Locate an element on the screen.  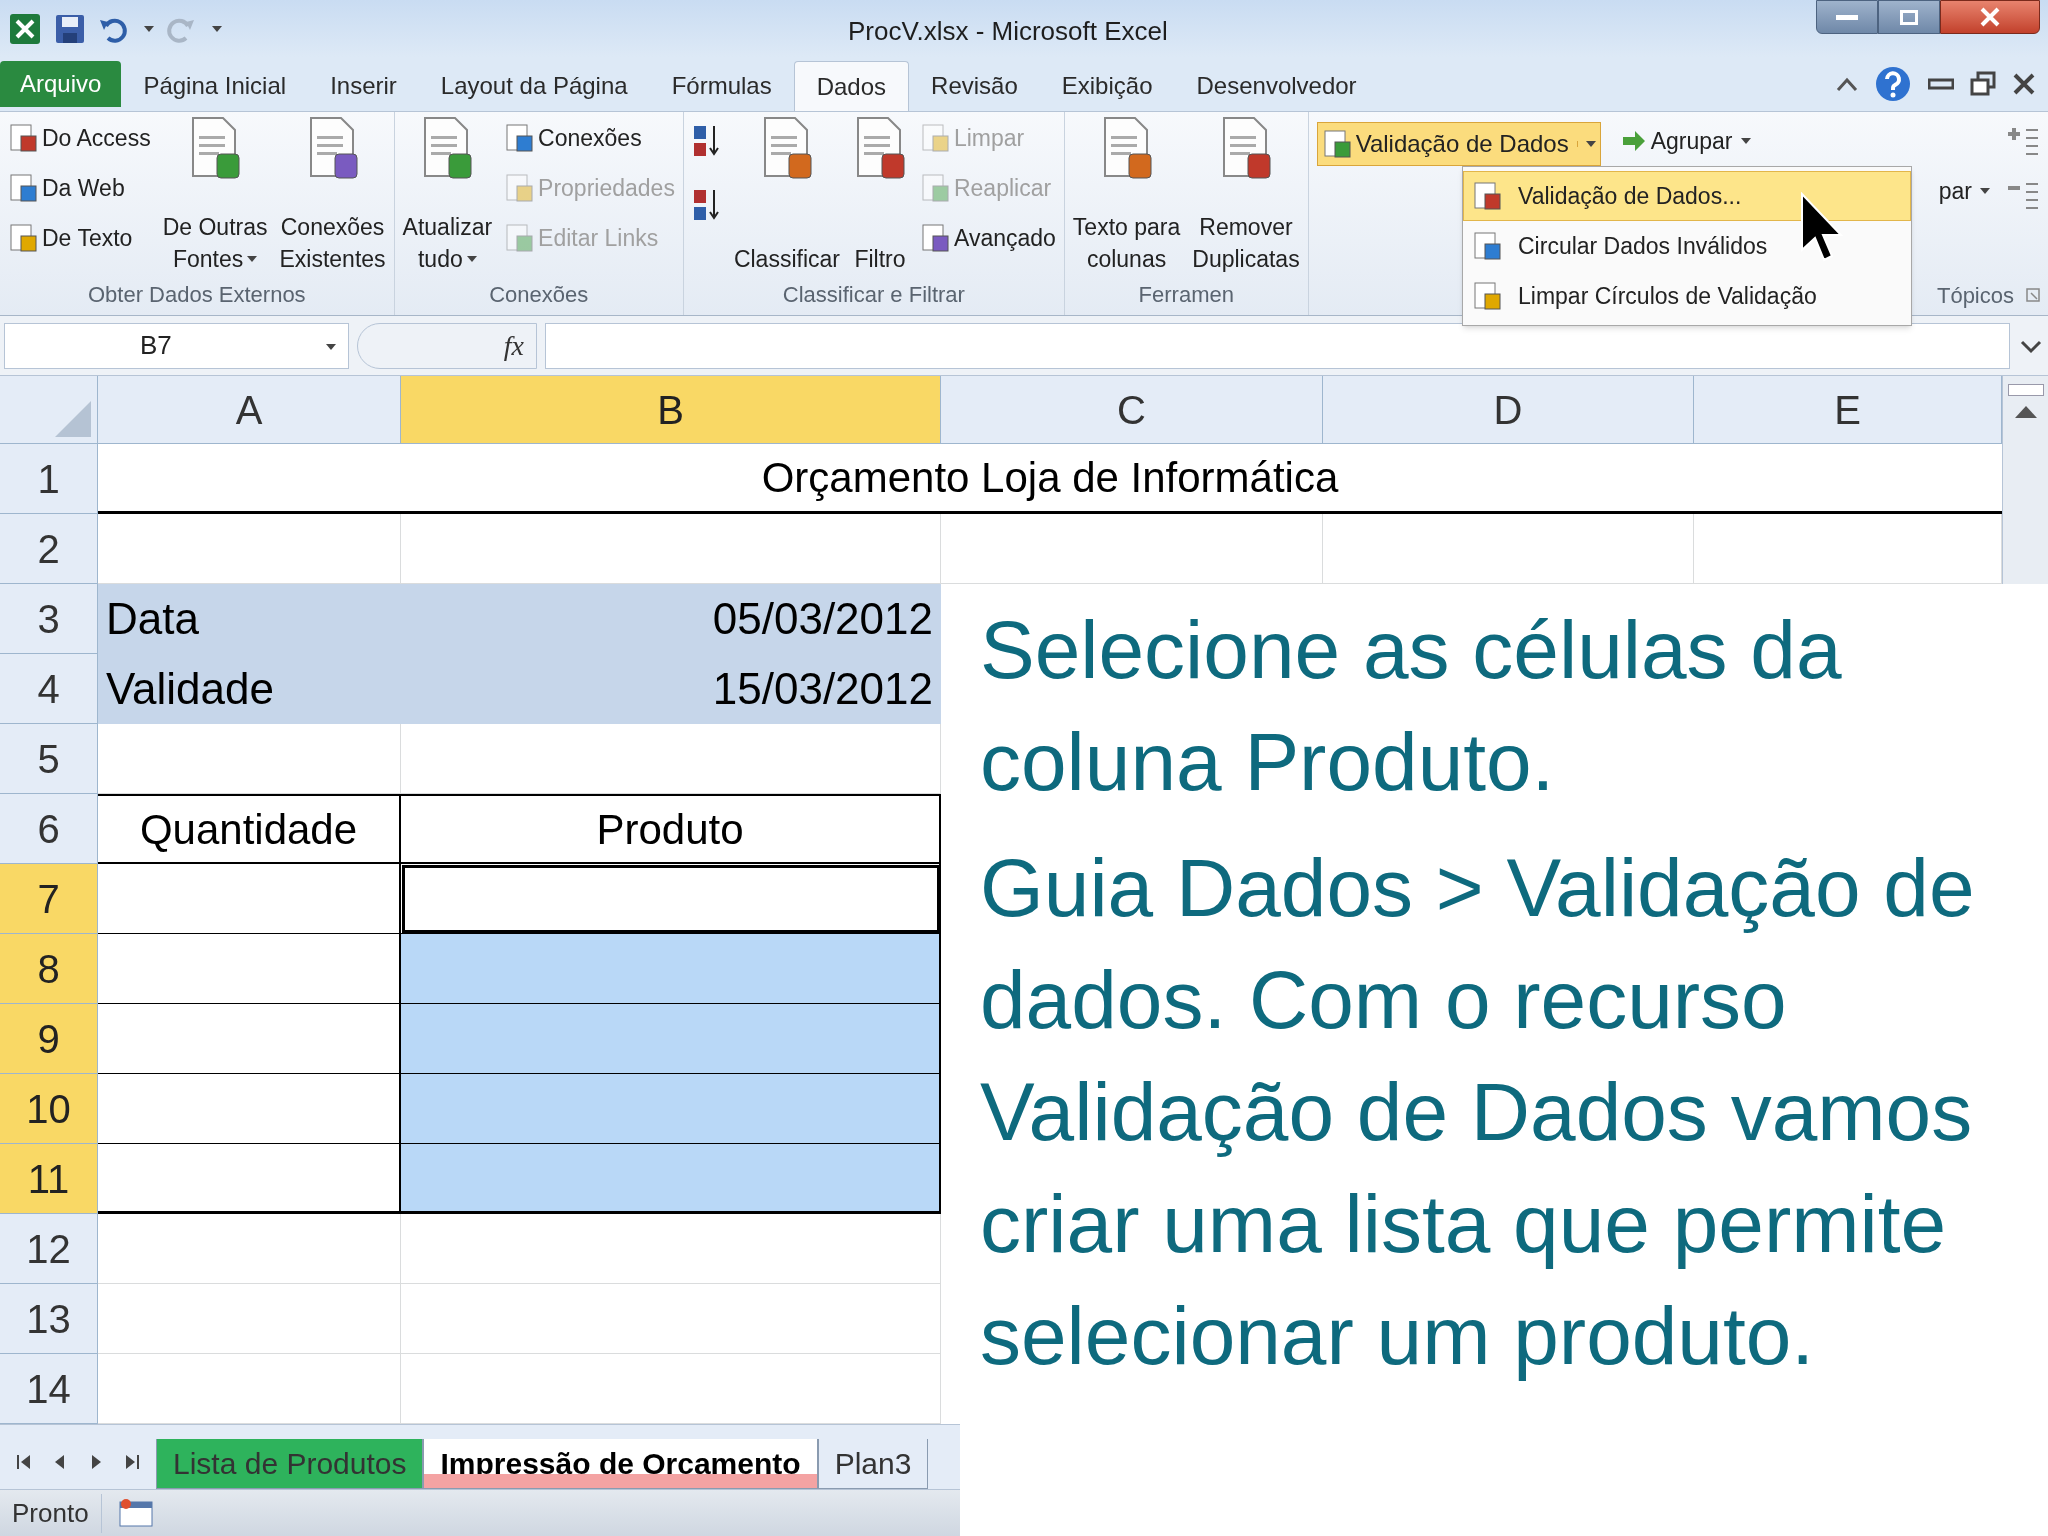
ribbon-large-button: Remover Duplicatas is located at coordinates (1246, 195).